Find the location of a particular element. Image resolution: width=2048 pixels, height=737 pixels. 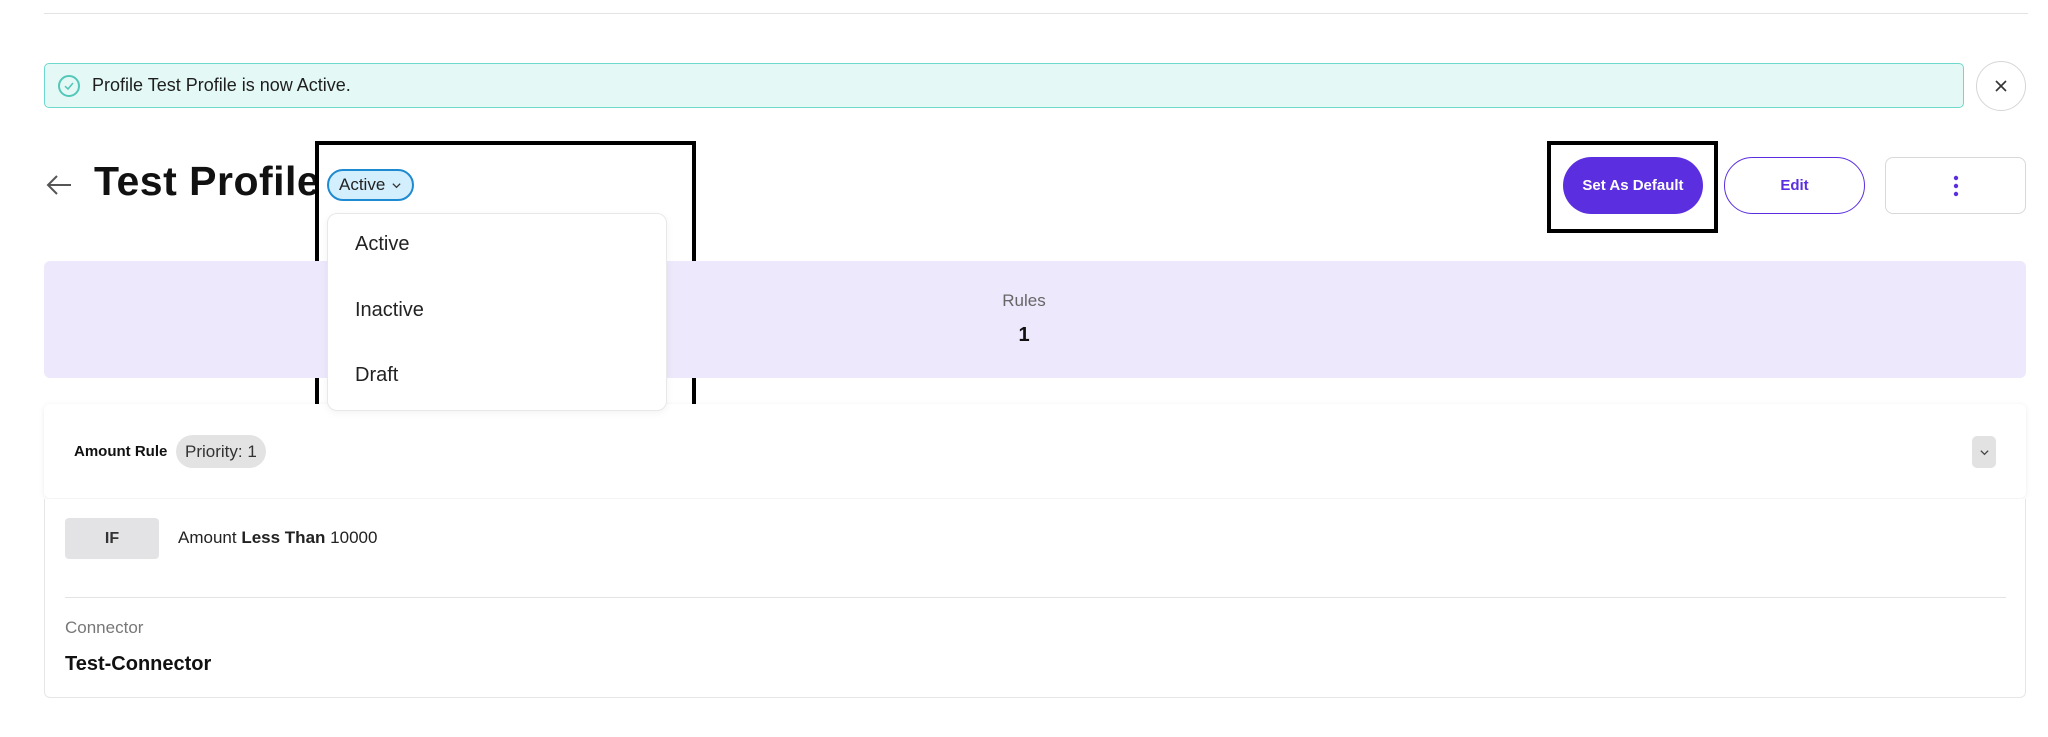

if-keyword-badge: IF is located at coordinates (112, 538).